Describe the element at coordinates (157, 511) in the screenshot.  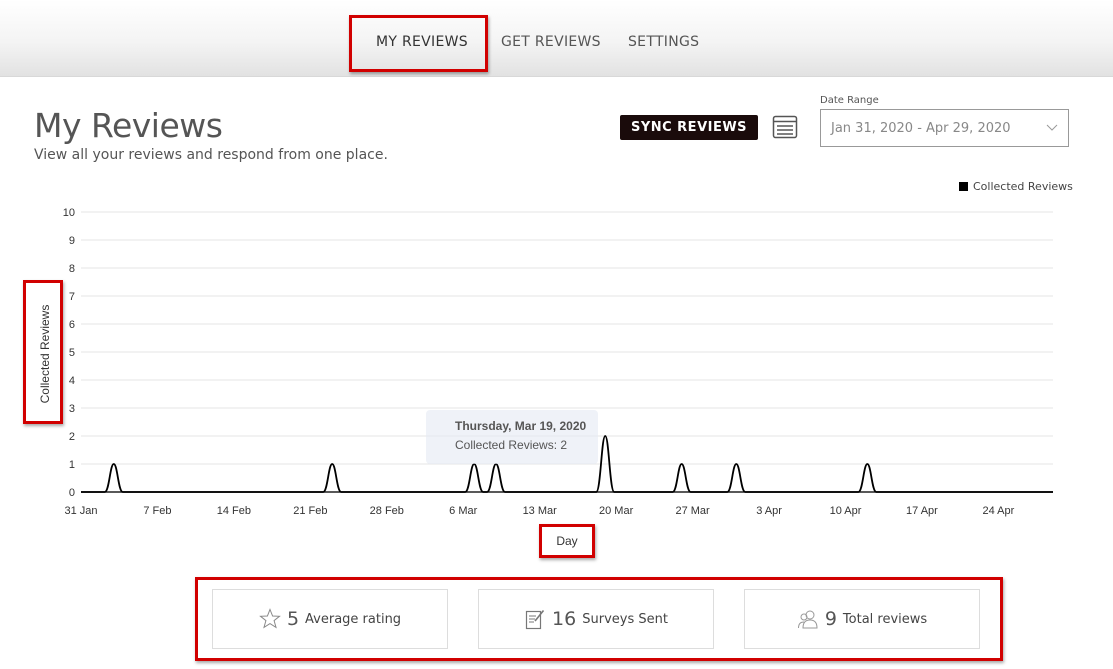
I see `x-tick-label: 7 Feb` at that location.